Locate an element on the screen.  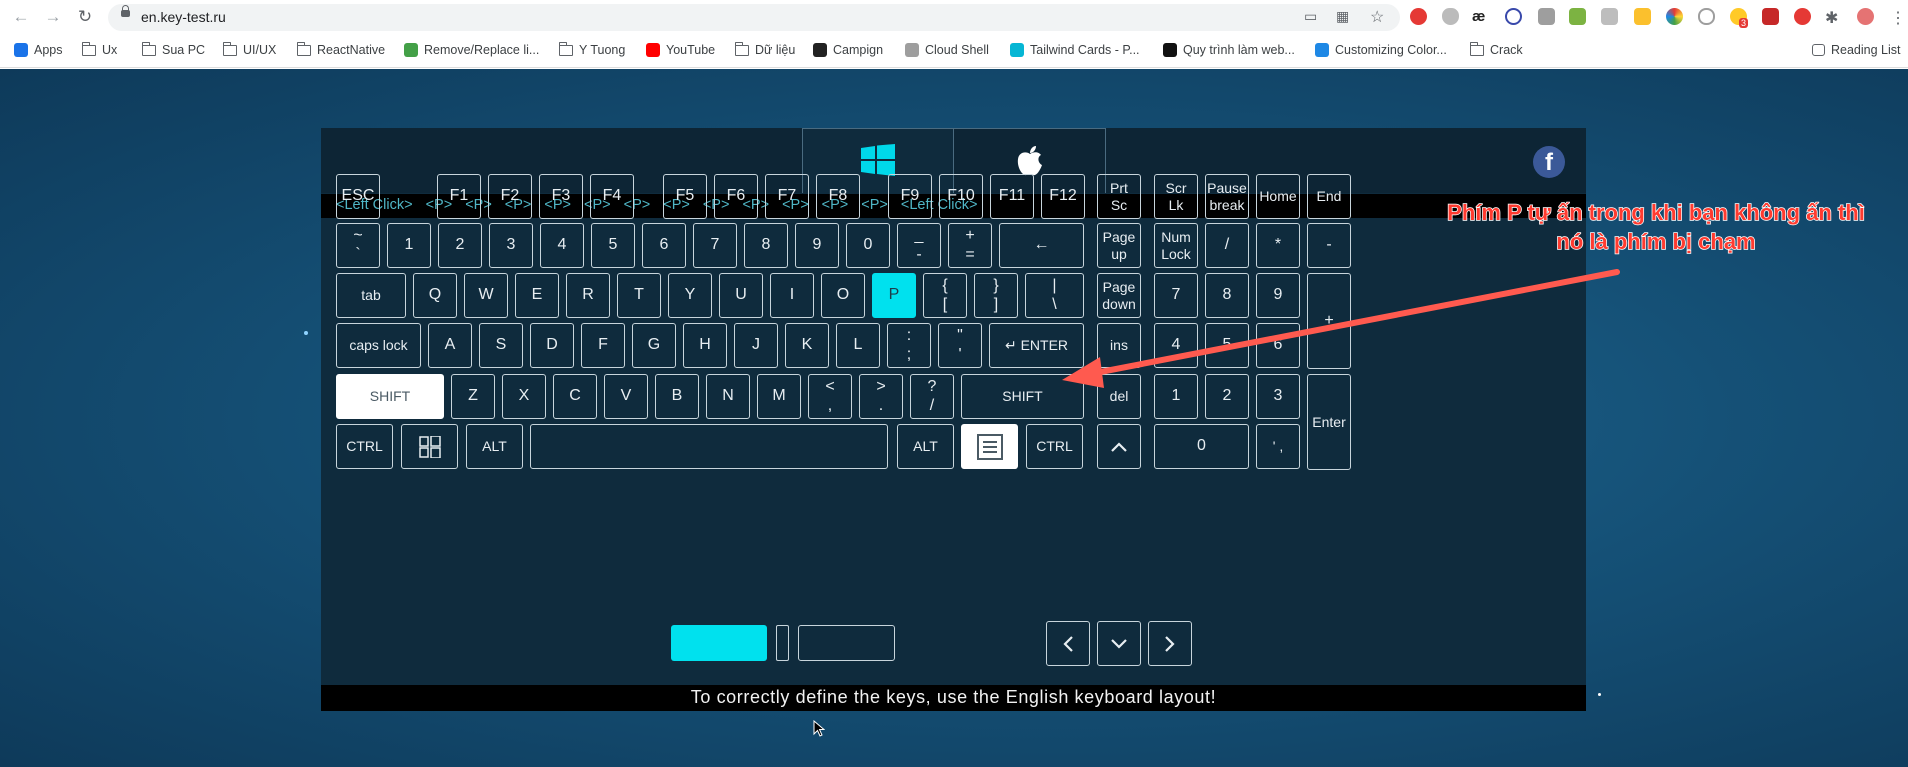
cloud-shell-icon is located at coordinates (912, 50).